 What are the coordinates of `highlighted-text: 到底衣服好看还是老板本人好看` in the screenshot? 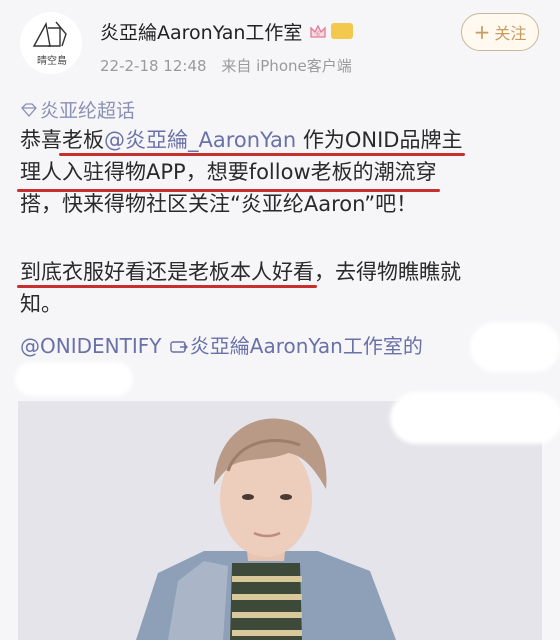 It's located at (167, 272).